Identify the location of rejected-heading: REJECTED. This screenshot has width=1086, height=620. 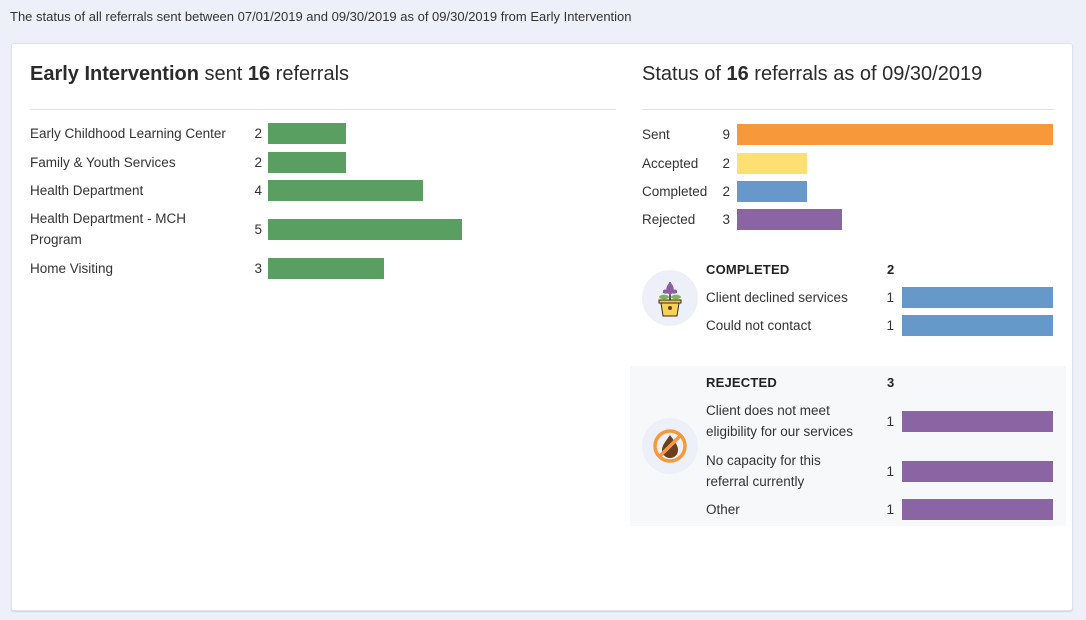
(741, 382).